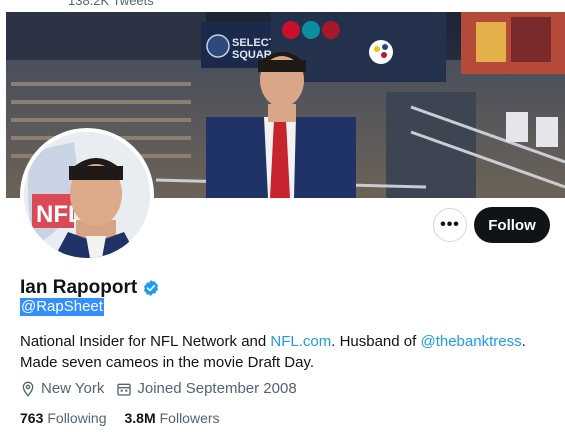  I want to click on follow-button: Follow, so click(512, 225).